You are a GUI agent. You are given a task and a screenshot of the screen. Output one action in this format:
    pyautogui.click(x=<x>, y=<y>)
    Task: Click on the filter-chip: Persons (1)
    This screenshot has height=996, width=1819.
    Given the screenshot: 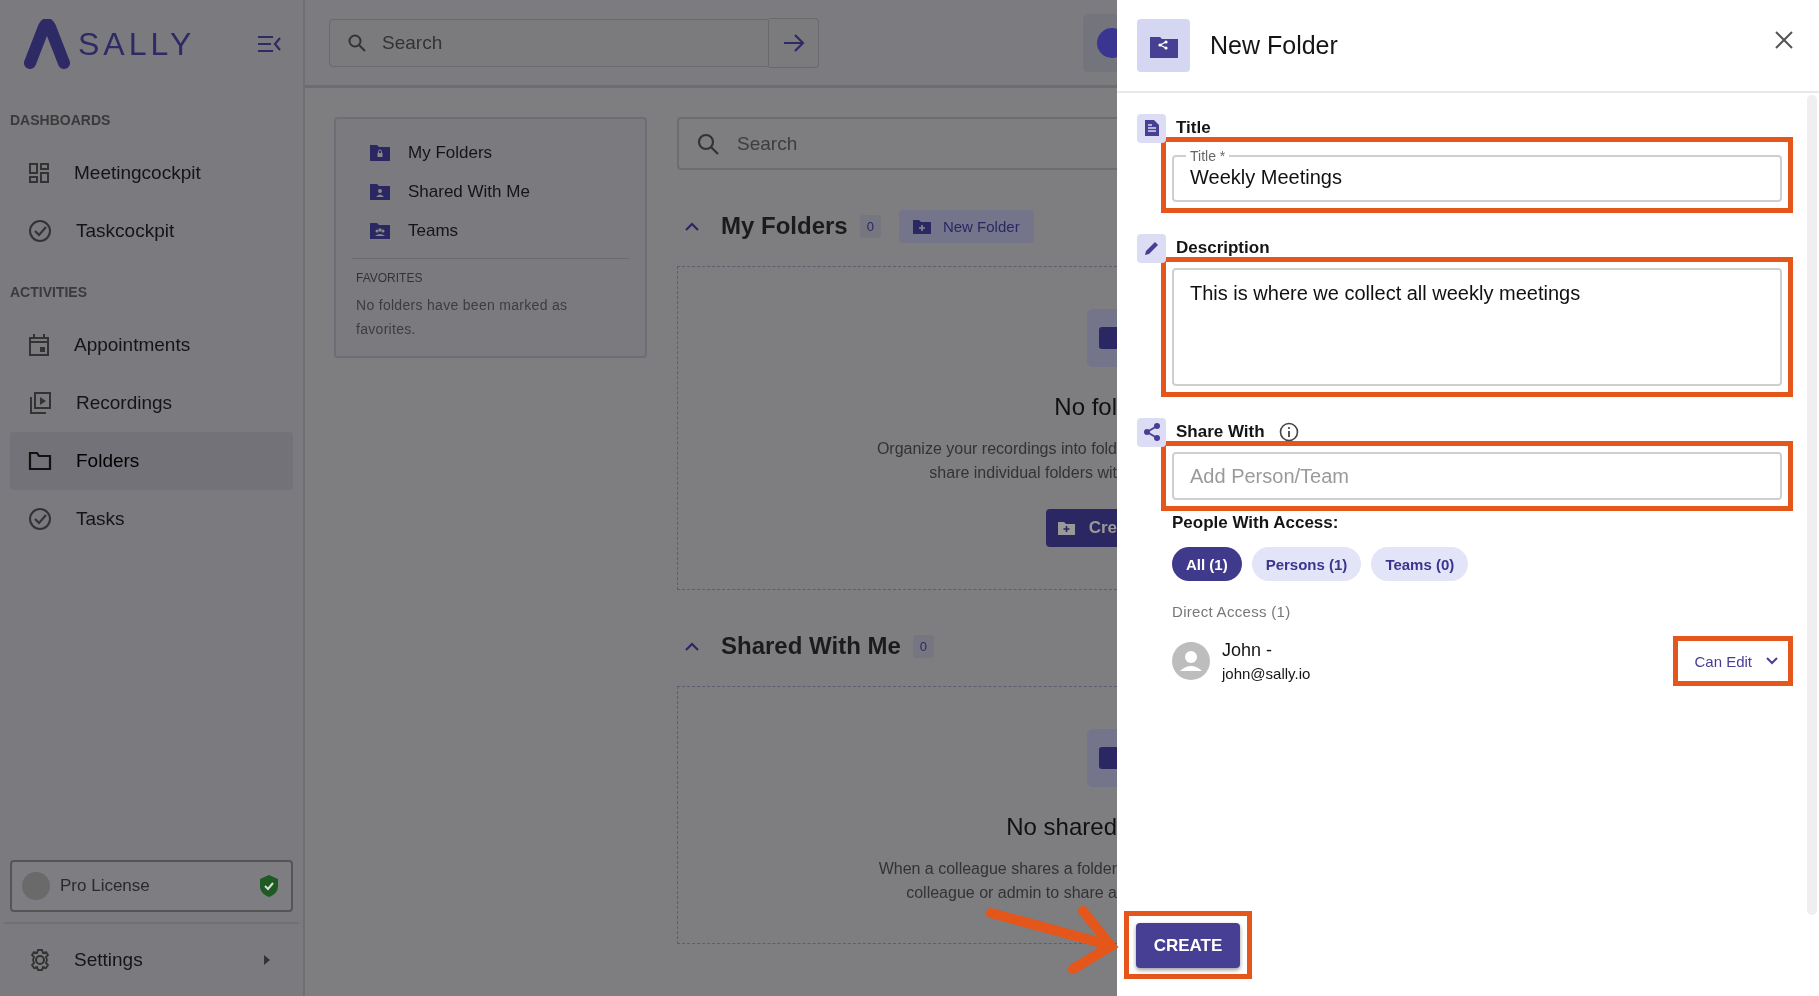 What is the action you would take?
    pyautogui.click(x=1306, y=564)
    